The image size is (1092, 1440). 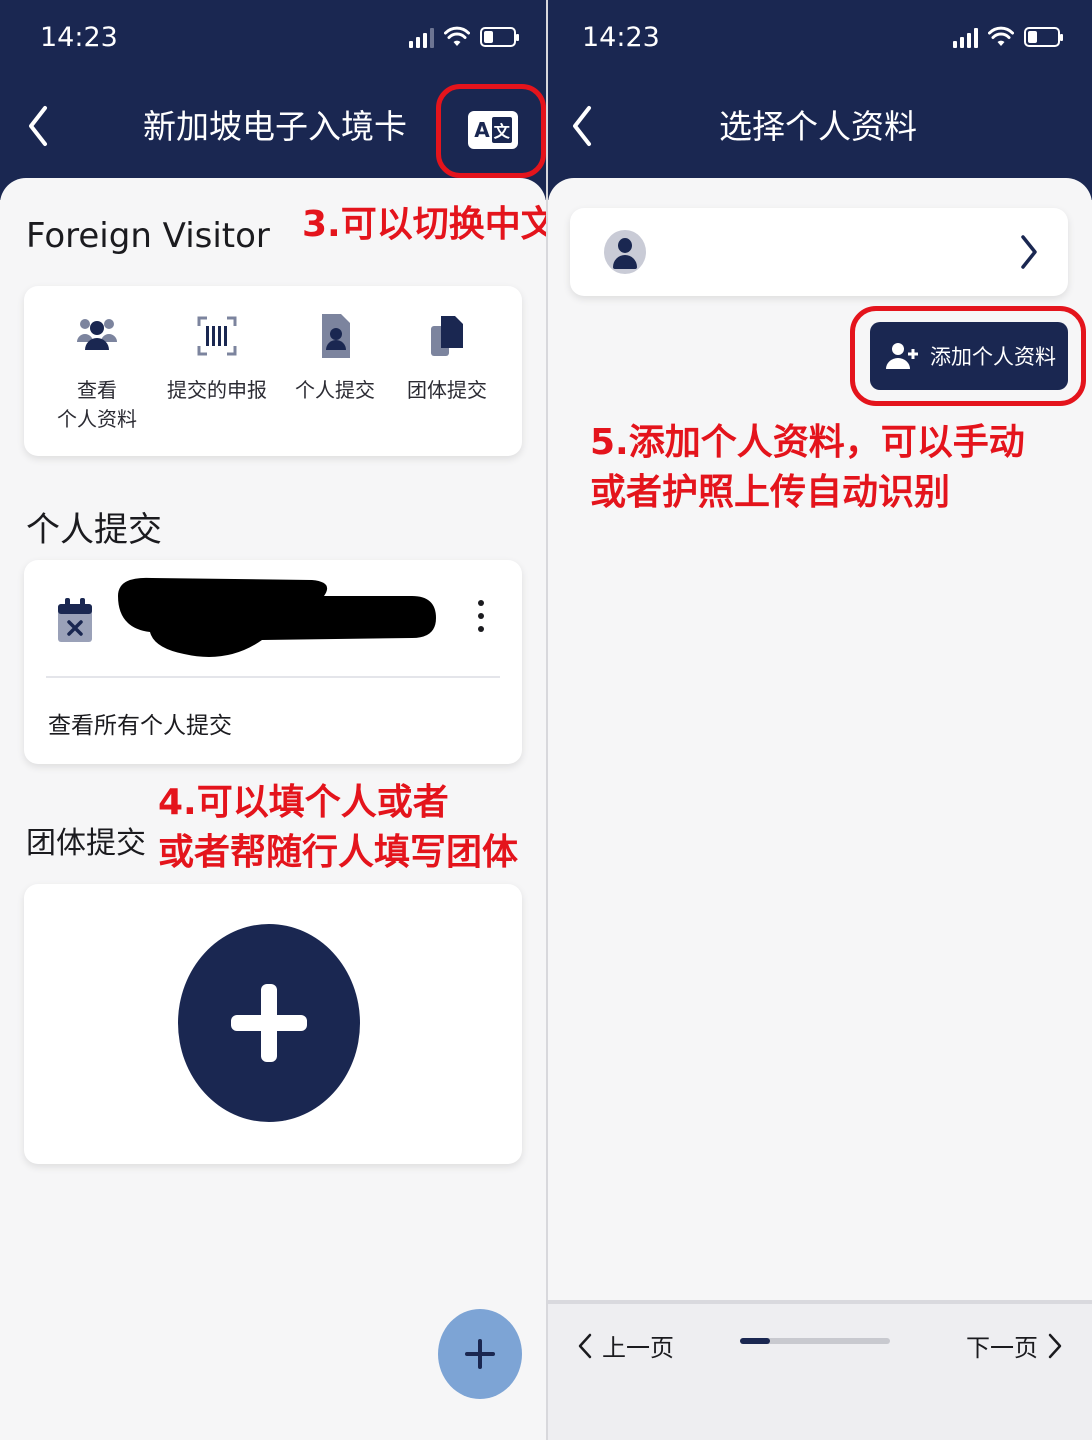 What do you see at coordinates (585, 1345) in the screenshot?
I see `chevron-left-icon` at bounding box center [585, 1345].